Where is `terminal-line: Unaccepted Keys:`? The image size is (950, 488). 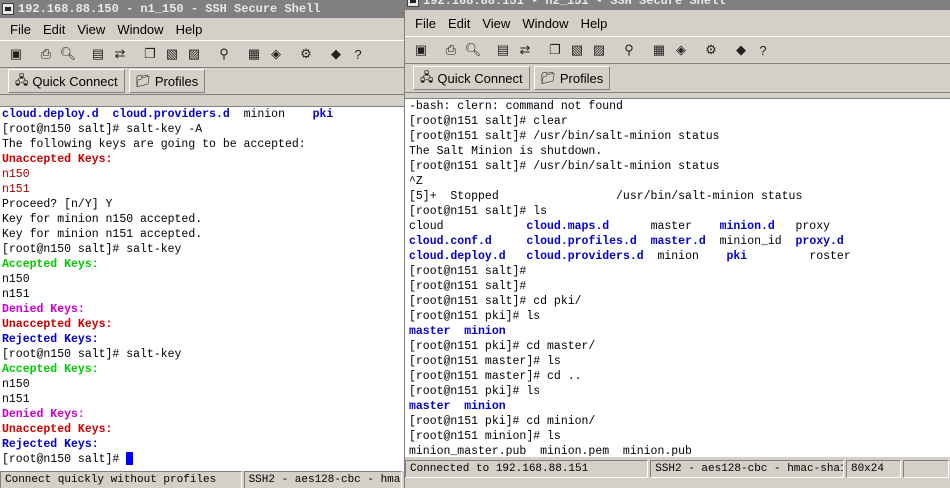 terminal-line: Unaccepted Keys: is located at coordinates (203, 159).